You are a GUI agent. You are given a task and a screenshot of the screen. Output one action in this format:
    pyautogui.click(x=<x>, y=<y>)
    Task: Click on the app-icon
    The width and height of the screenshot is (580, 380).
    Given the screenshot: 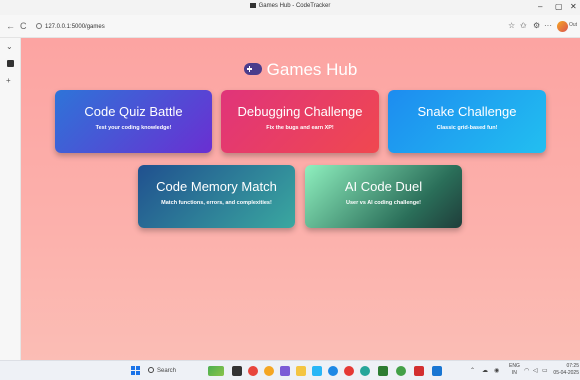 What is the action you would take?
    pyautogui.click(x=365, y=371)
    